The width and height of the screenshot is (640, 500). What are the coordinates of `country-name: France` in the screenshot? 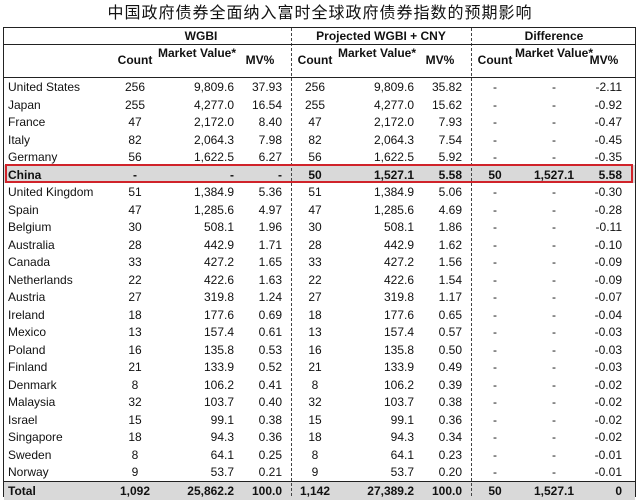 It's located at (27, 122).